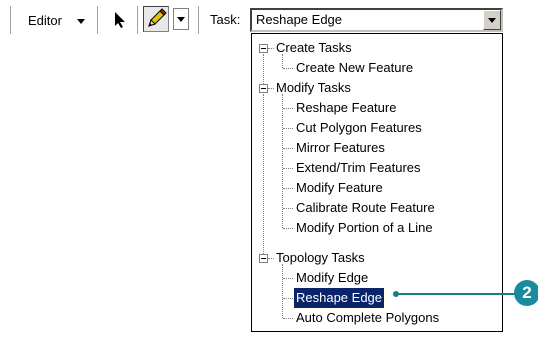 This screenshot has height=339, width=538. I want to click on sketch-tool-dropdown, so click(181, 19).